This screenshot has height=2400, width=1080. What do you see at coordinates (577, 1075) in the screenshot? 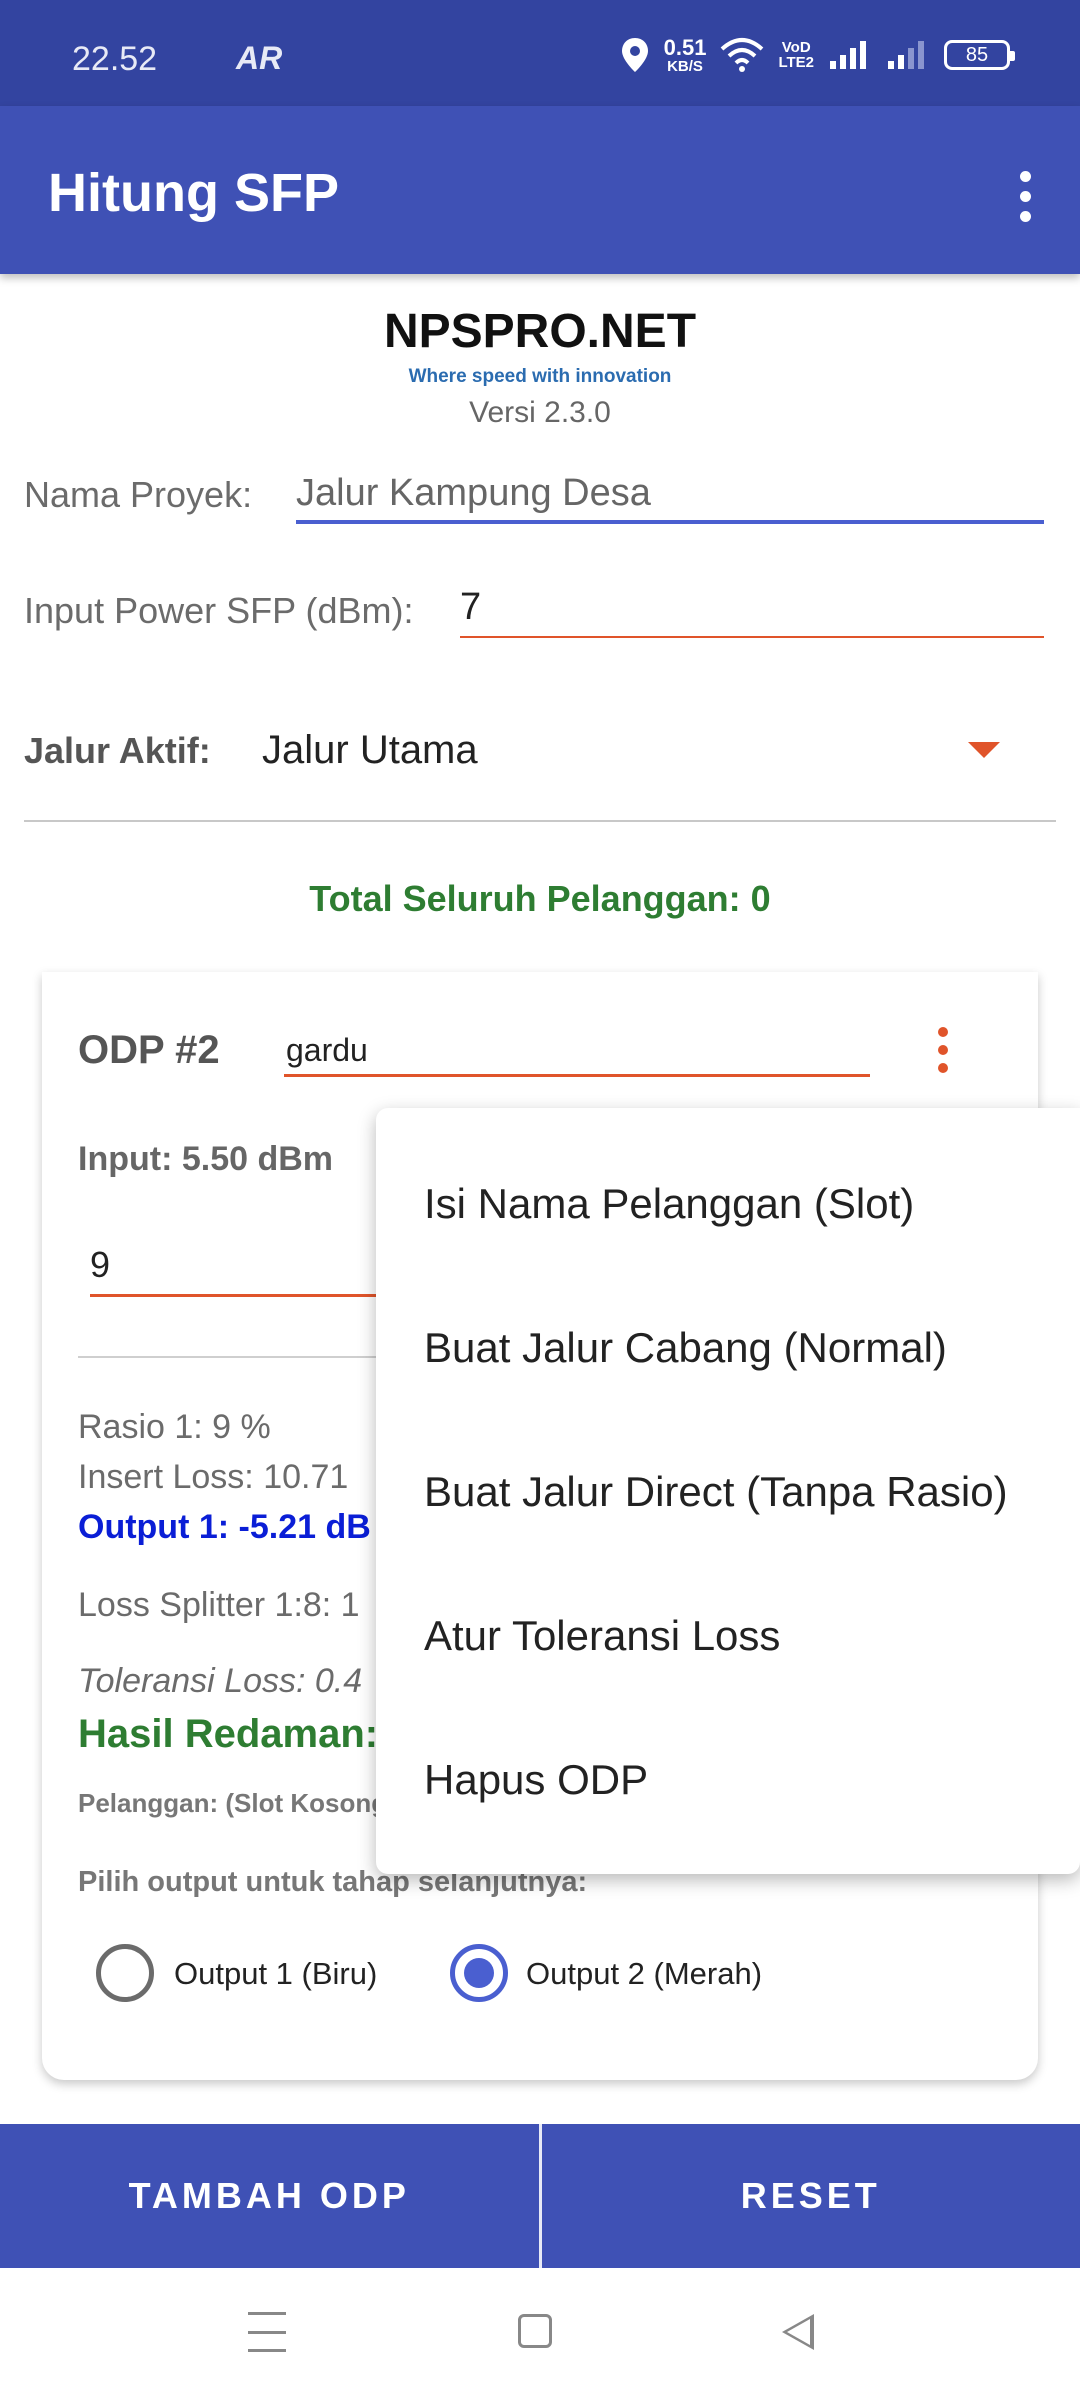
I see `odp-name-underline` at bounding box center [577, 1075].